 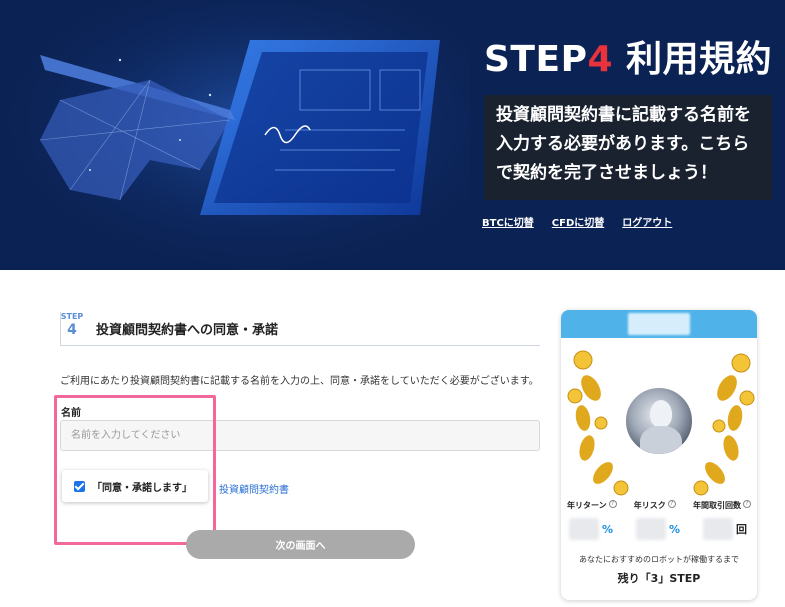 I want to click on agree-checkbox-label: 「同意・承諾します」, so click(x=142, y=488).